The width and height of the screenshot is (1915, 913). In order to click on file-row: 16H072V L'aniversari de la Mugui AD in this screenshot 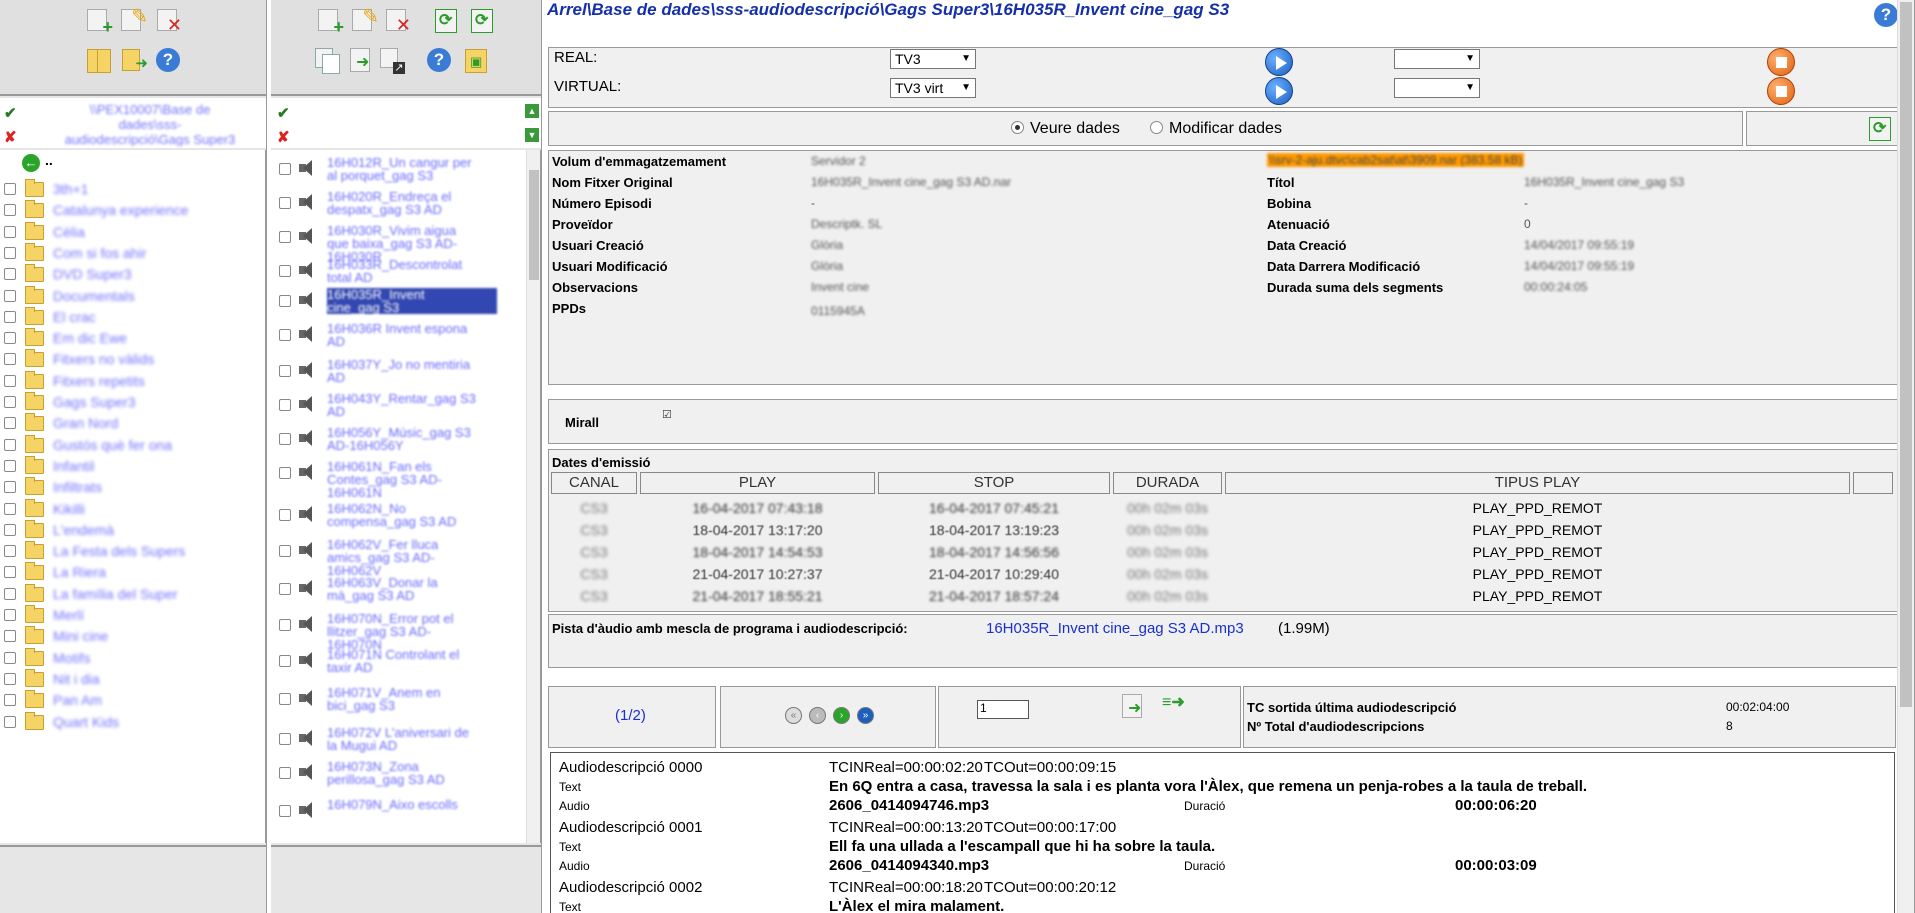, I will do `click(405, 741)`.